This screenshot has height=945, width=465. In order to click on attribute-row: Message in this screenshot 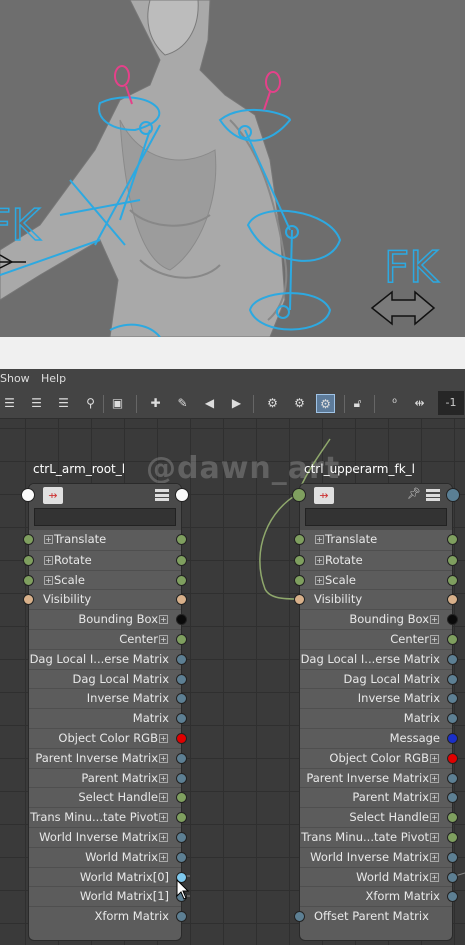, I will do `click(379, 737)`.